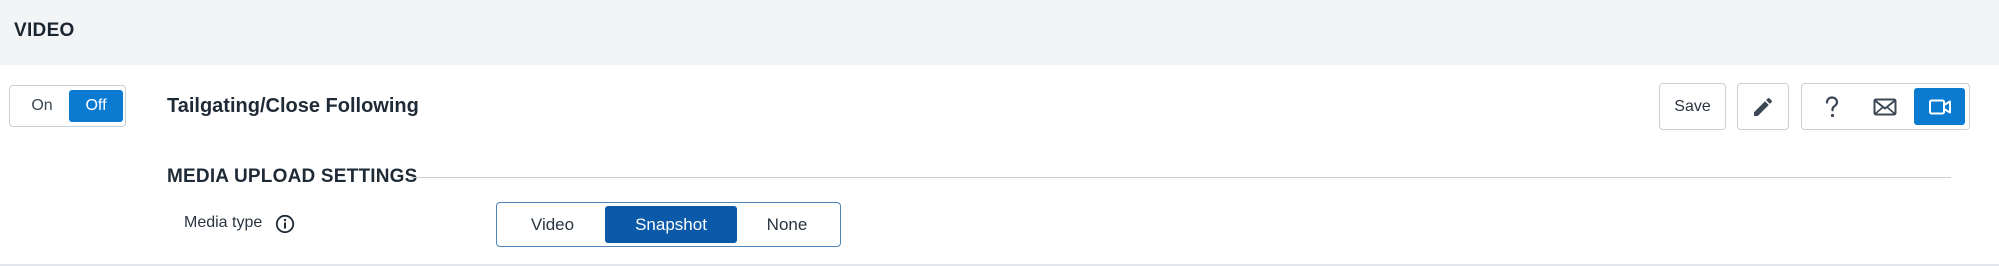  Describe the element at coordinates (223, 222) in the screenshot. I see `media-type-label: Media type` at that location.